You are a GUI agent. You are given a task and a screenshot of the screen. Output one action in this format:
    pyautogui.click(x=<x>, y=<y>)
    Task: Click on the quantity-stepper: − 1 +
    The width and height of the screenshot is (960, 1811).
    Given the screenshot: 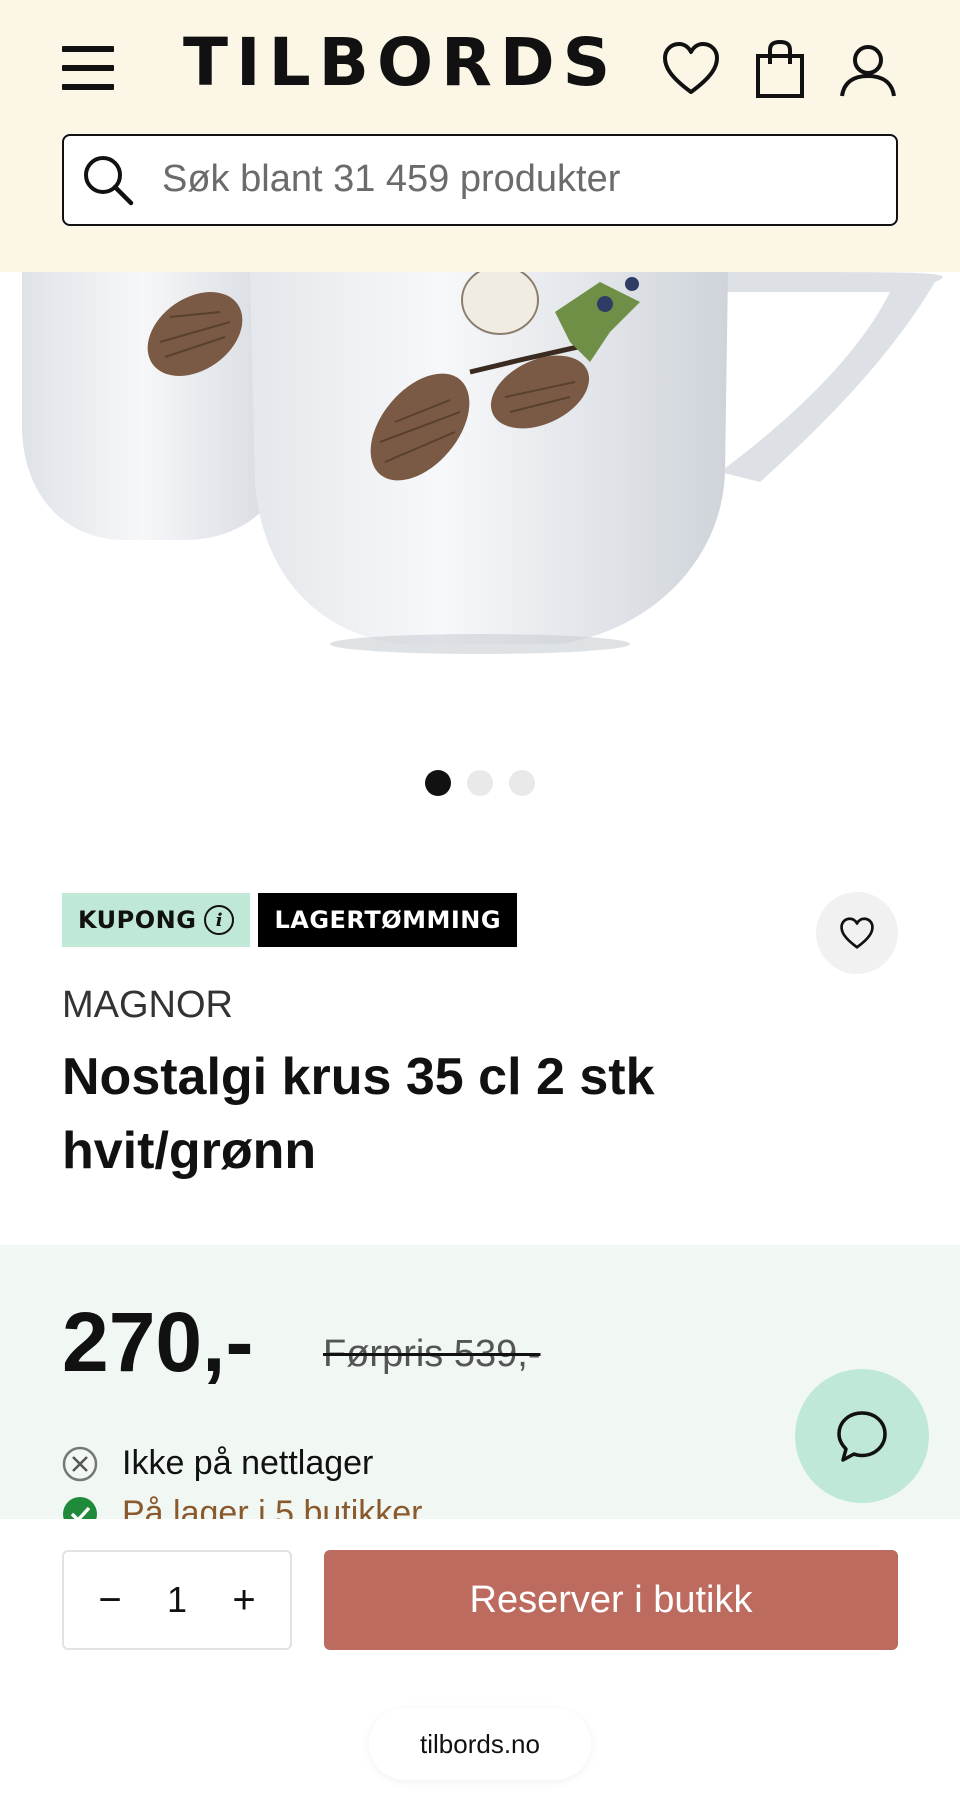 What is the action you would take?
    pyautogui.click(x=177, y=1600)
    